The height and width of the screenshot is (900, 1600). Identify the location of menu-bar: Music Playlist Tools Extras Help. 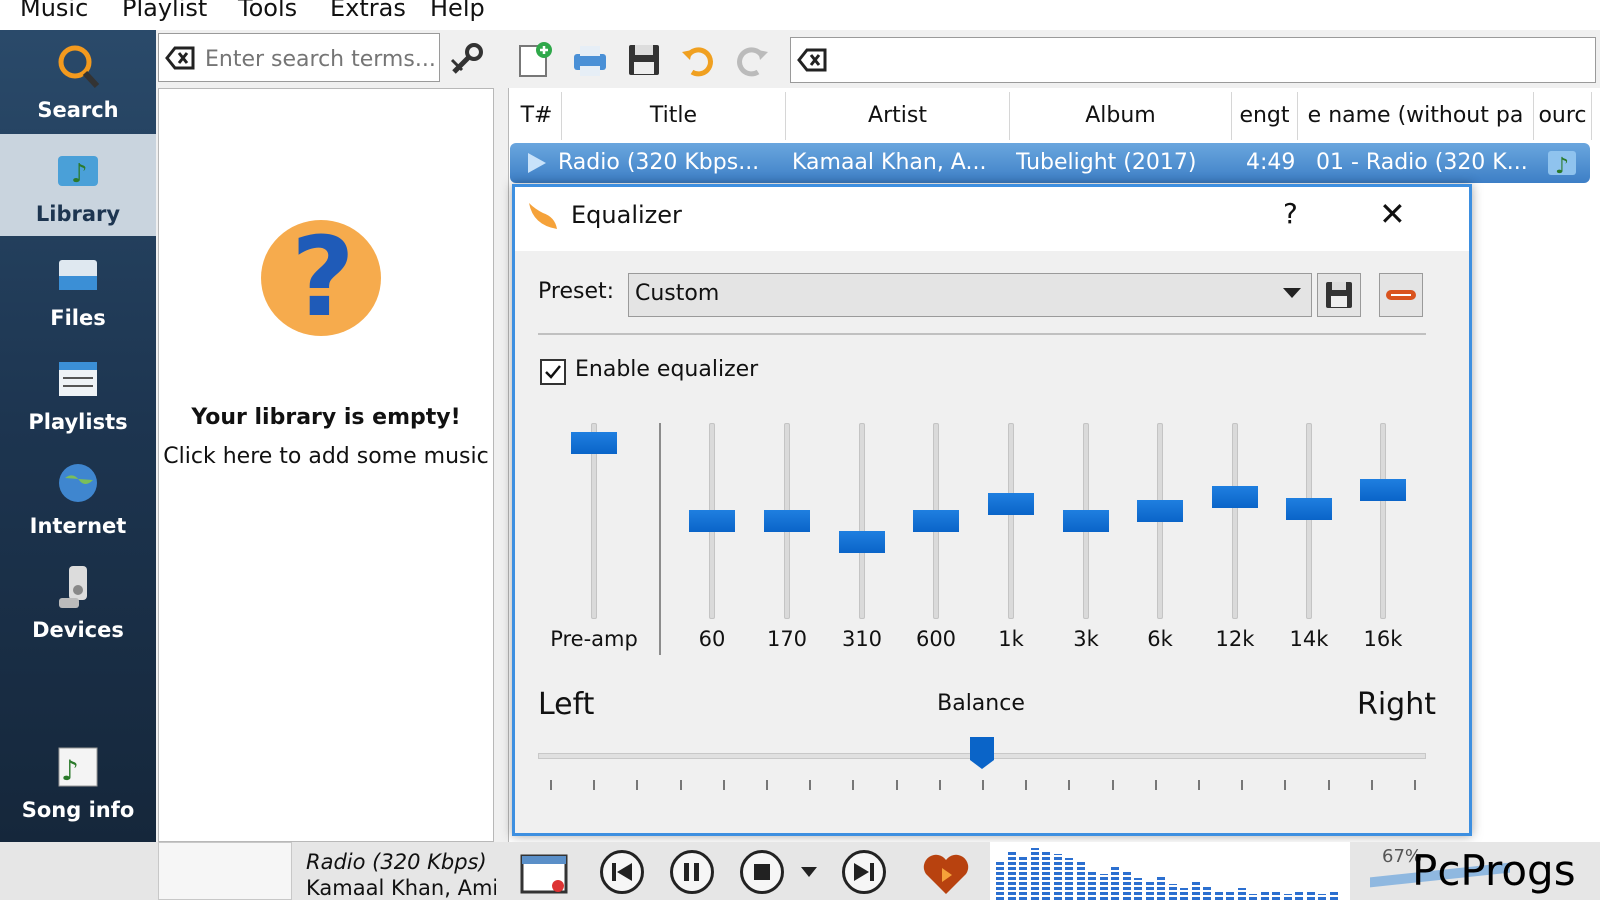
(800, 15).